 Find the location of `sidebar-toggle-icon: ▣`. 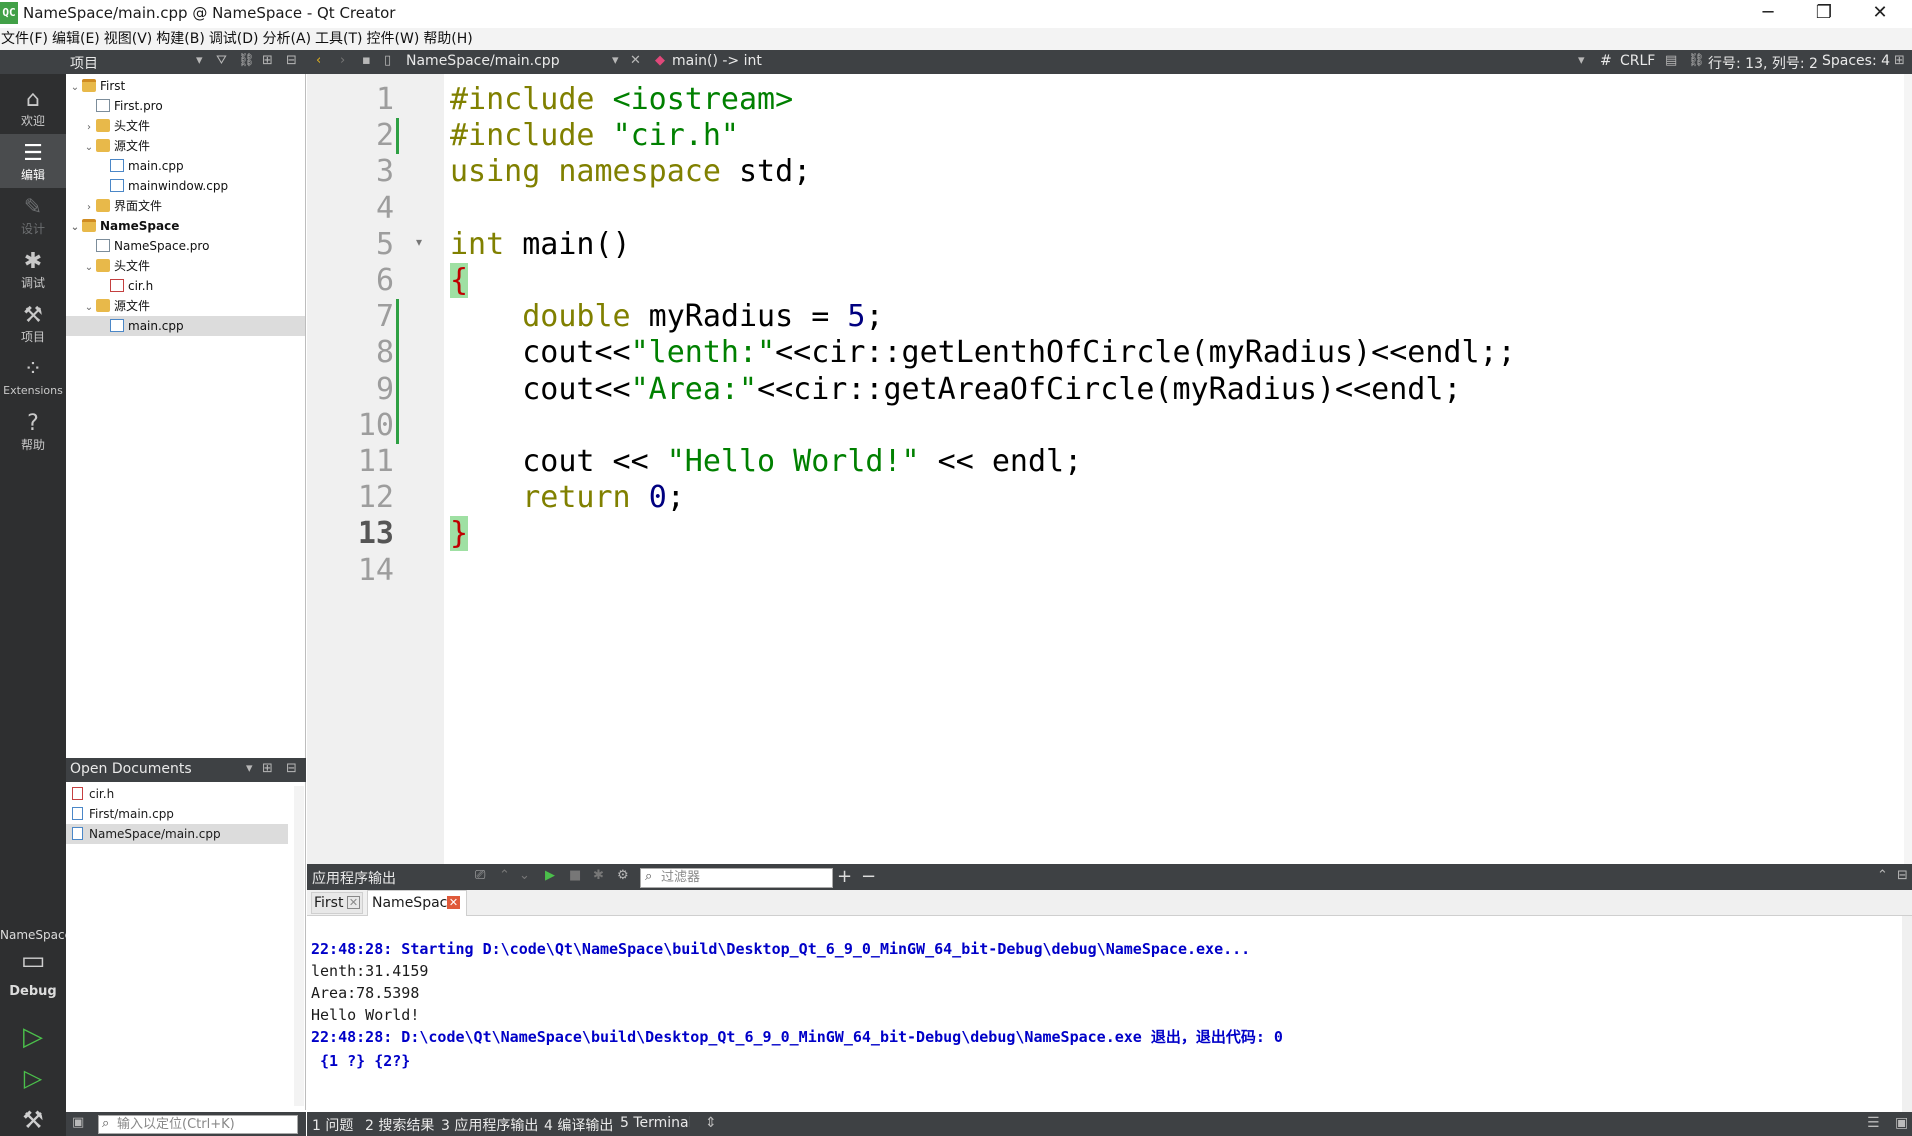

sidebar-toggle-icon: ▣ is located at coordinates (78, 1122).